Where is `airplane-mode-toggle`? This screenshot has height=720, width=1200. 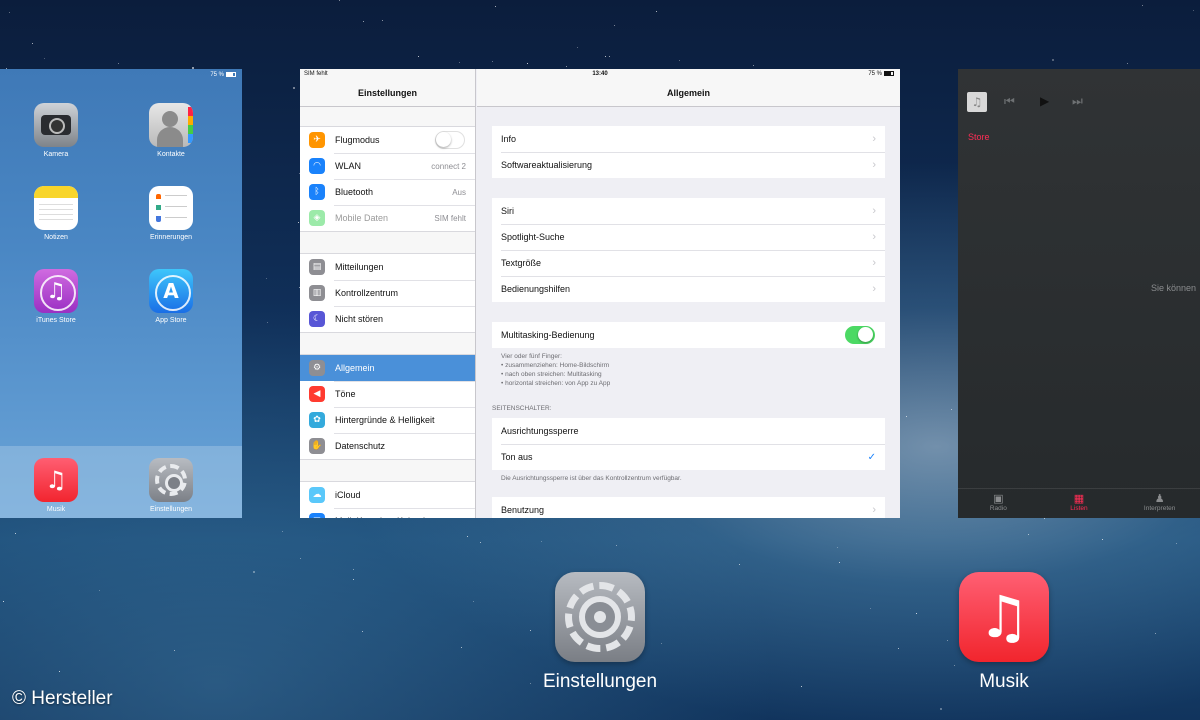 airplane-mode-toggle is located at coordinates (450, 140).